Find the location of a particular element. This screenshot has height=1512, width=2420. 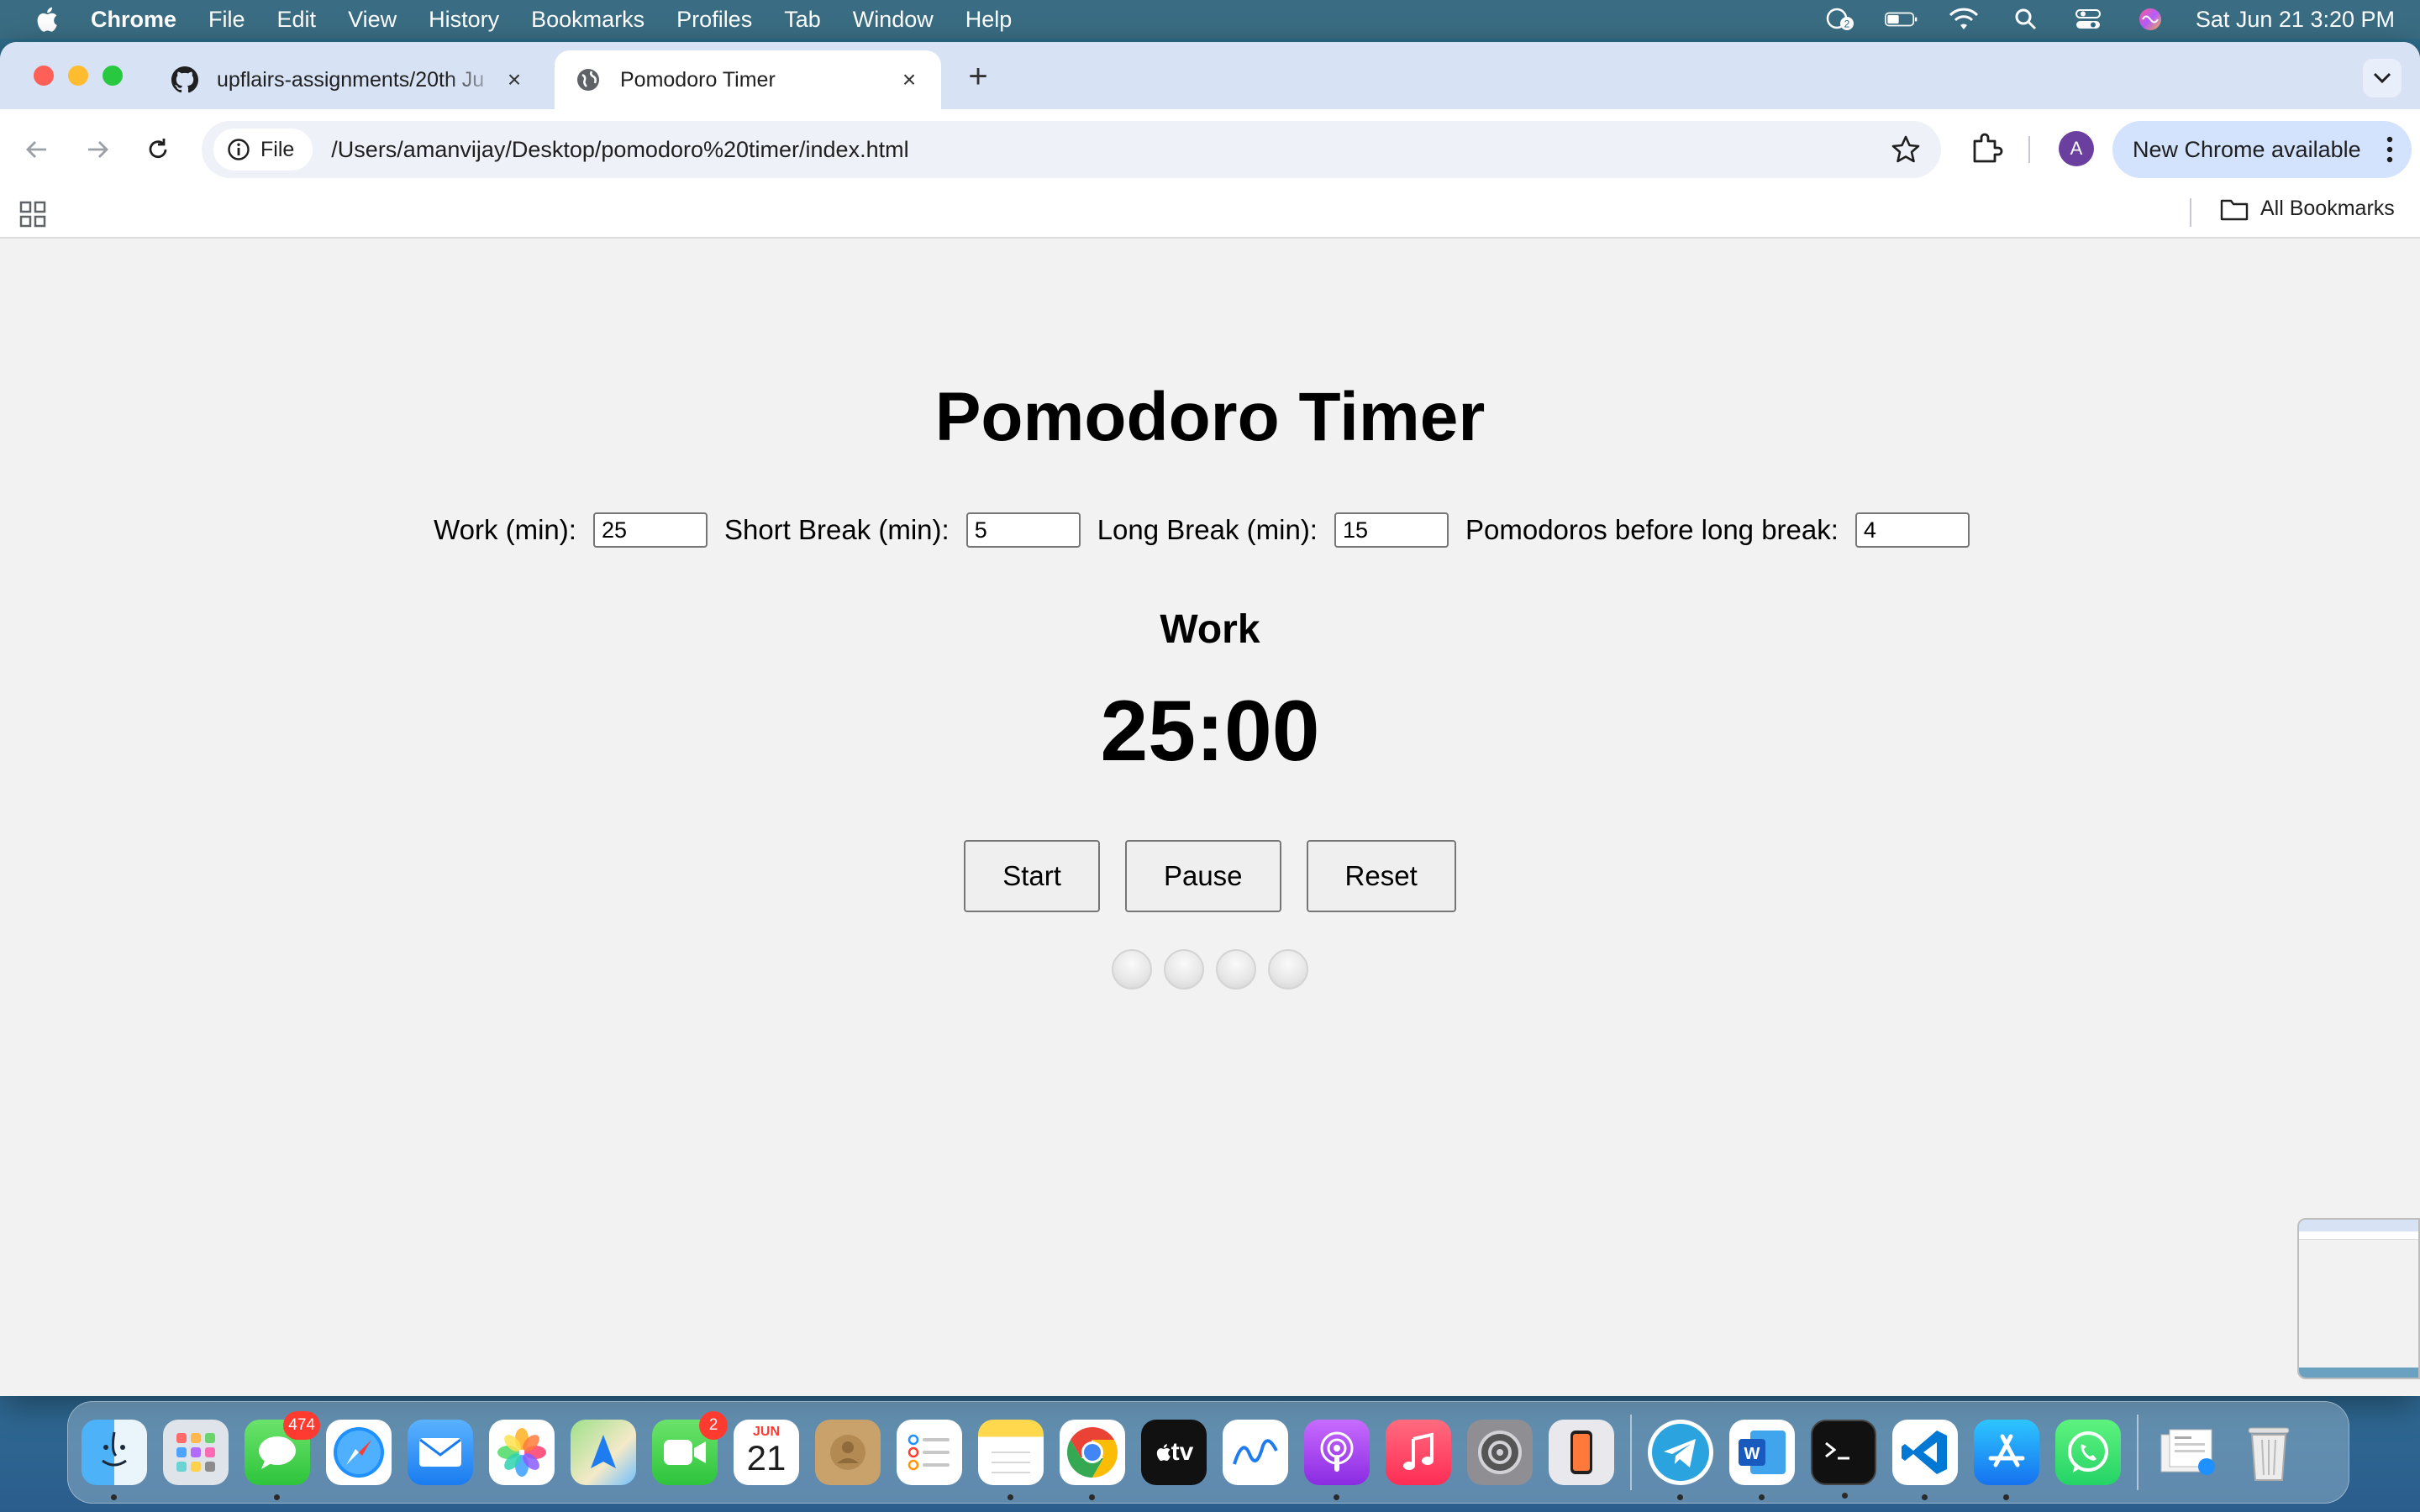

dock-contacts is located at coordinates (848, 1452).